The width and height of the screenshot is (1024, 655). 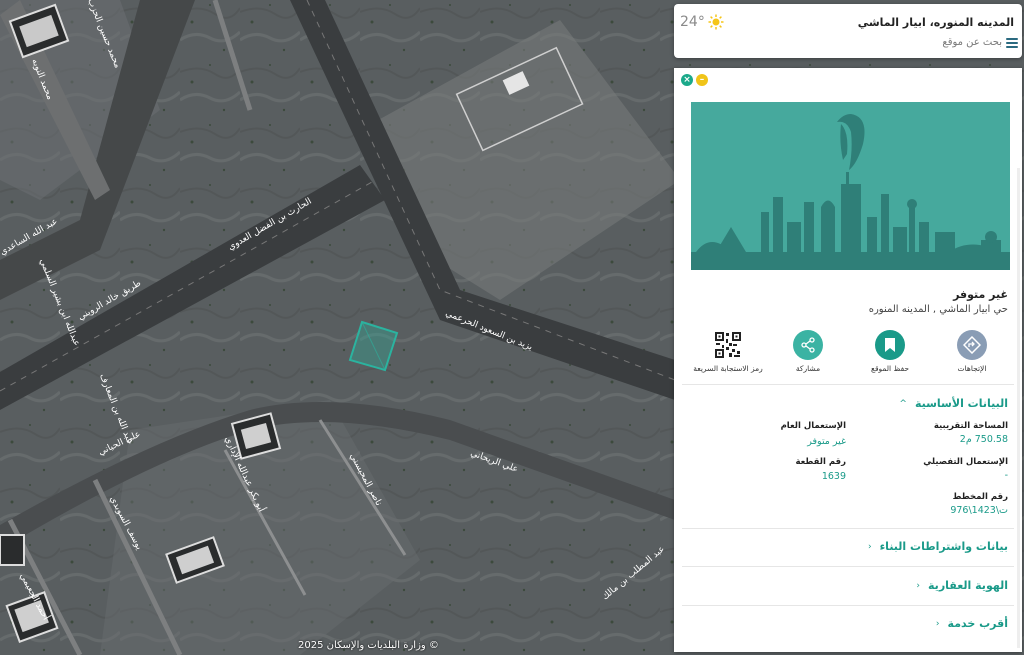 What do you see at coordinates (961, 403) in the screenshot?
I see `section-title: البيانات الأساسية` at bounding box center [961, 403].